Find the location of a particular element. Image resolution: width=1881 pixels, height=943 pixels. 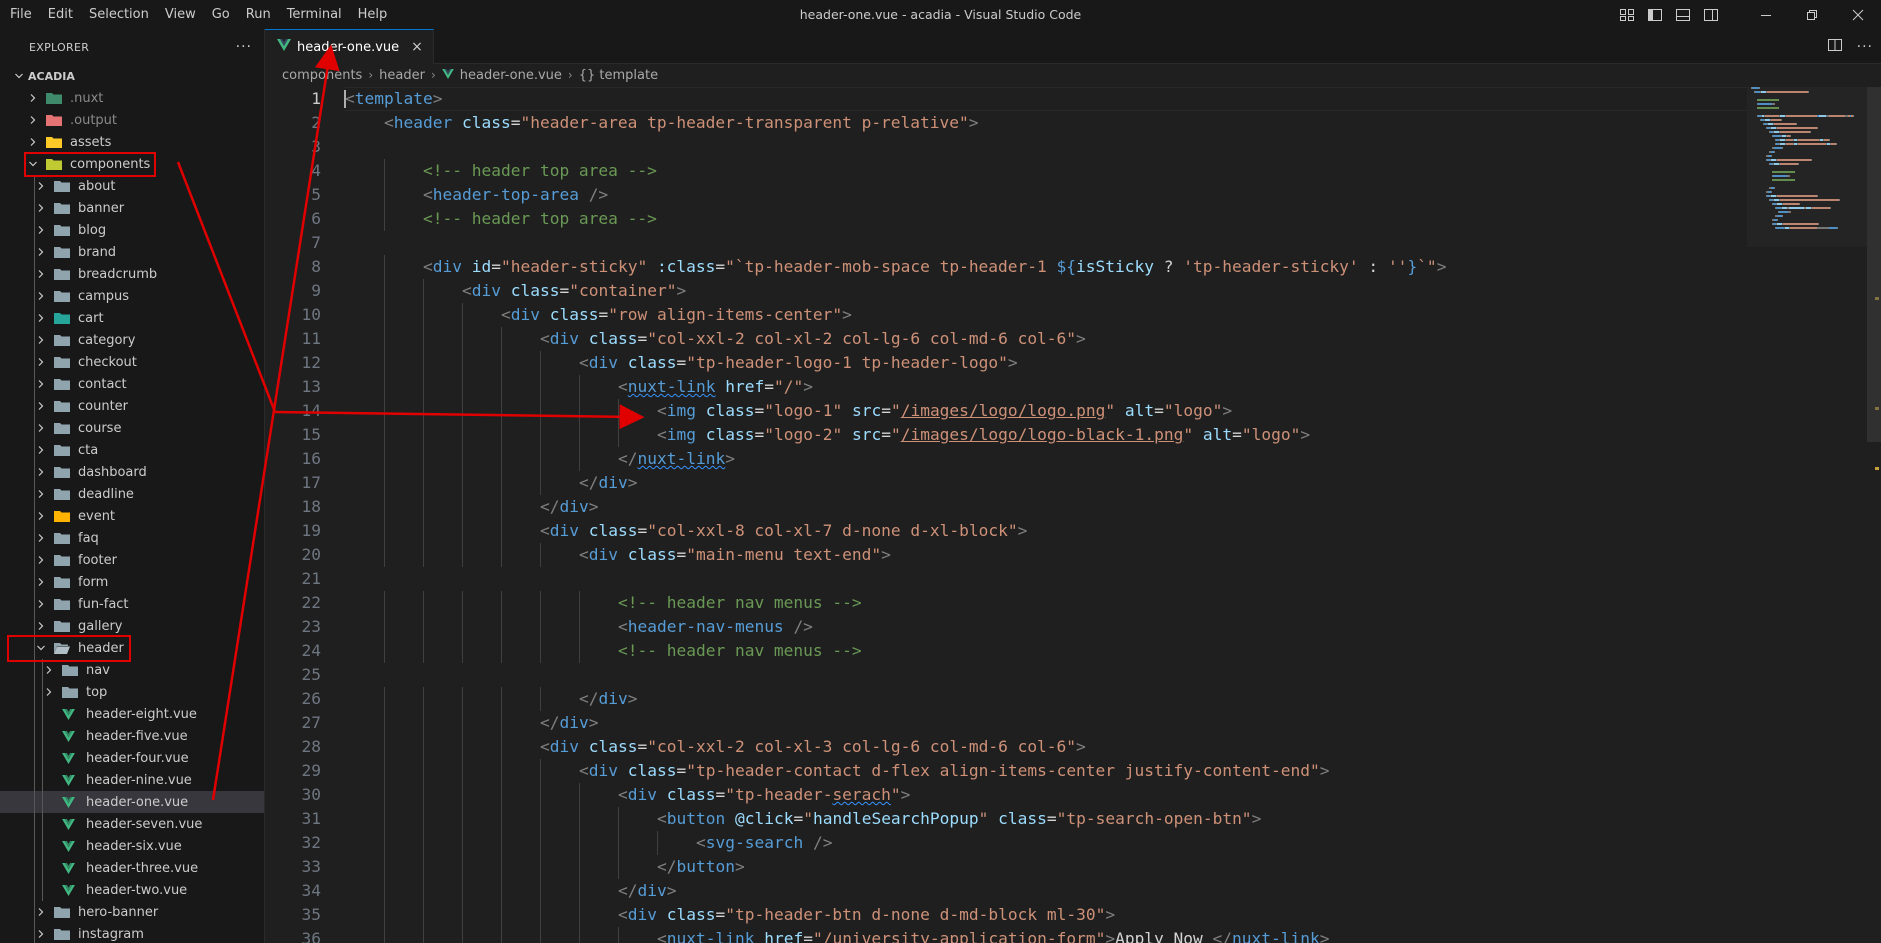

tree-folder-nuxt: .nuxt is located at coordinates (132, 98).